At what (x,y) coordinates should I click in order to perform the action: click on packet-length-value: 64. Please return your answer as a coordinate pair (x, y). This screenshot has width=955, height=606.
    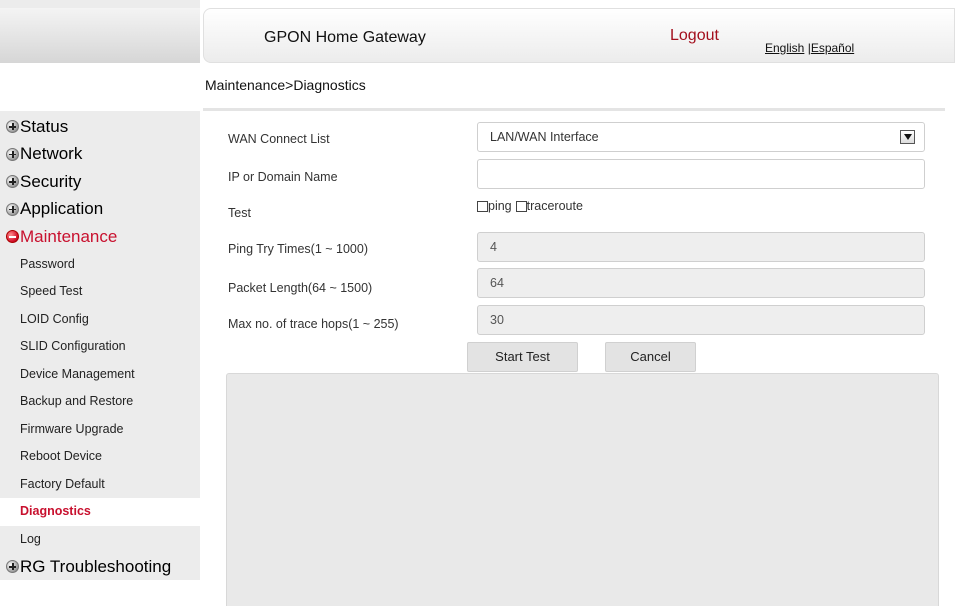
    Looking at the image, I should click on (497, 283).